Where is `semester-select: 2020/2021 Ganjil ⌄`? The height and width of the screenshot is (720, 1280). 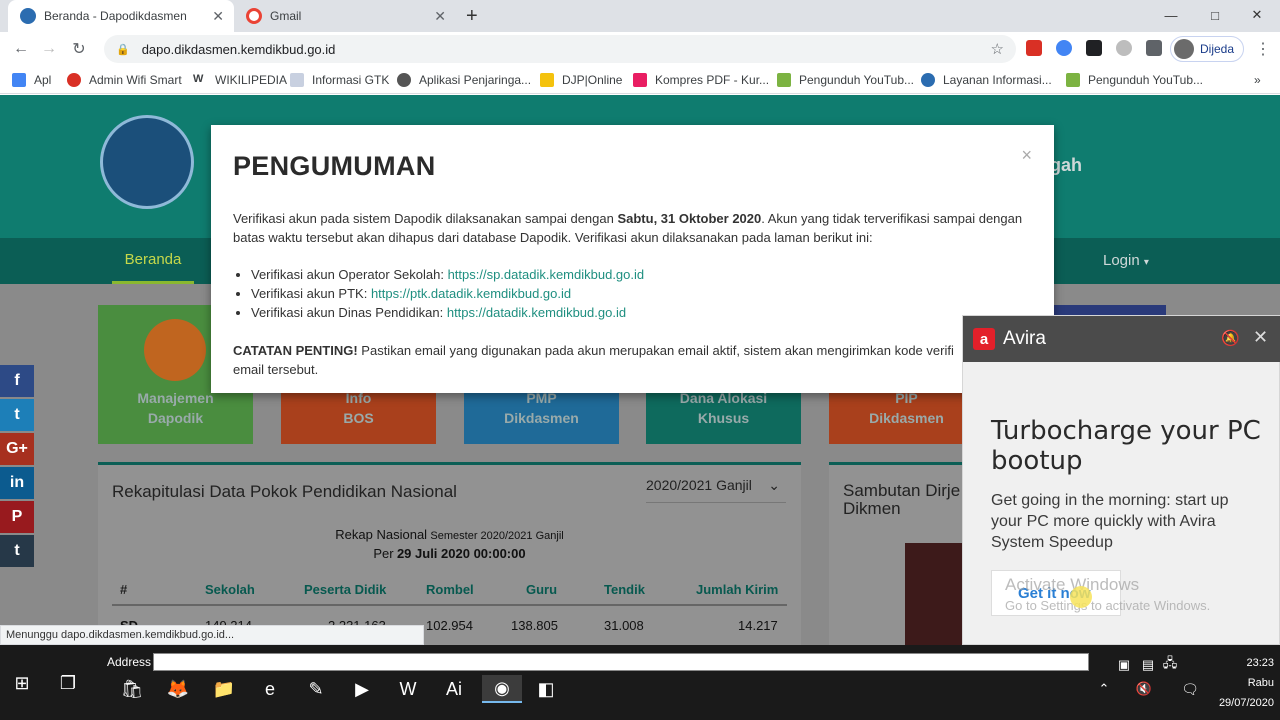 semester-select: 2020/2021 Ganjil ⌄ is located at coordinates (716, 490).